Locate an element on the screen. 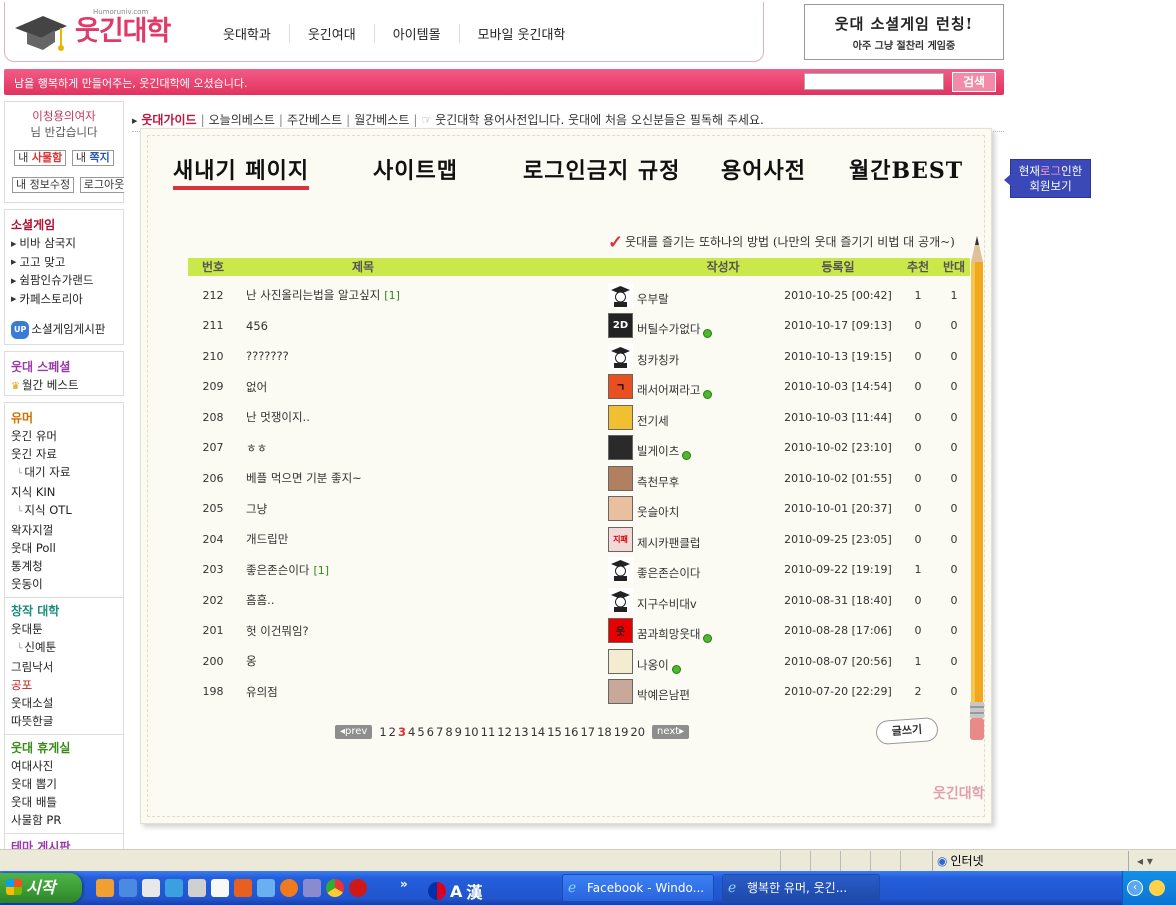 The width and height of the screenshot is (1176, 905). page-number: 9 is located at coordinates (458, 732).